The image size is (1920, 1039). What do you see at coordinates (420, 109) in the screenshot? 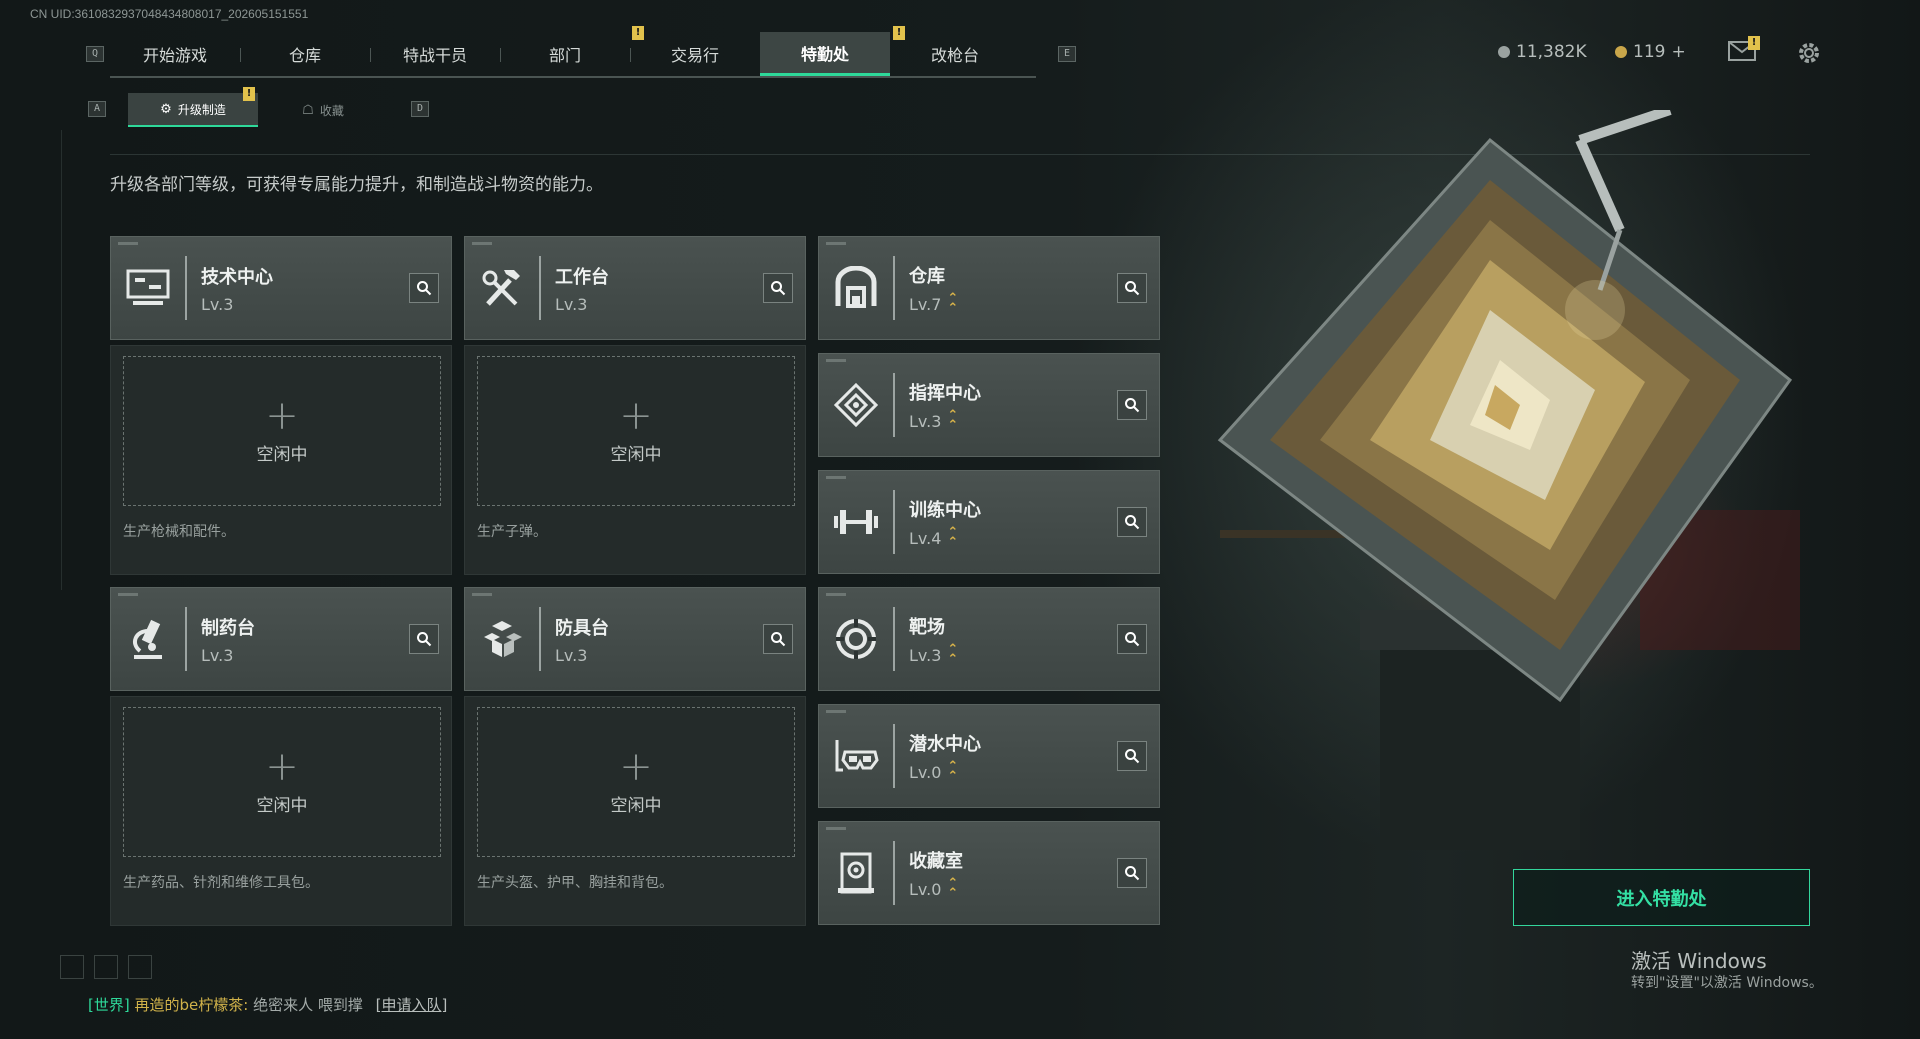
I see `key-hint-d: D` at bounding box center [420, 109].